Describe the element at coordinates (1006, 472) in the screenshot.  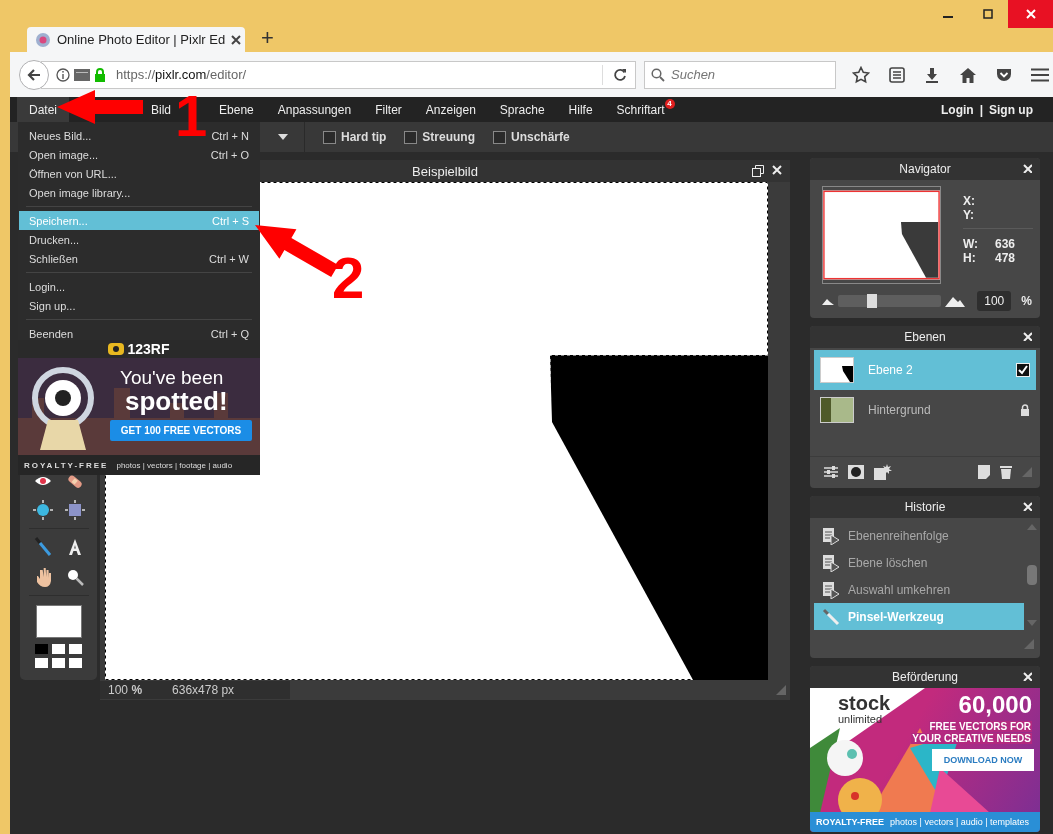
I see `trash-icon` at that location.